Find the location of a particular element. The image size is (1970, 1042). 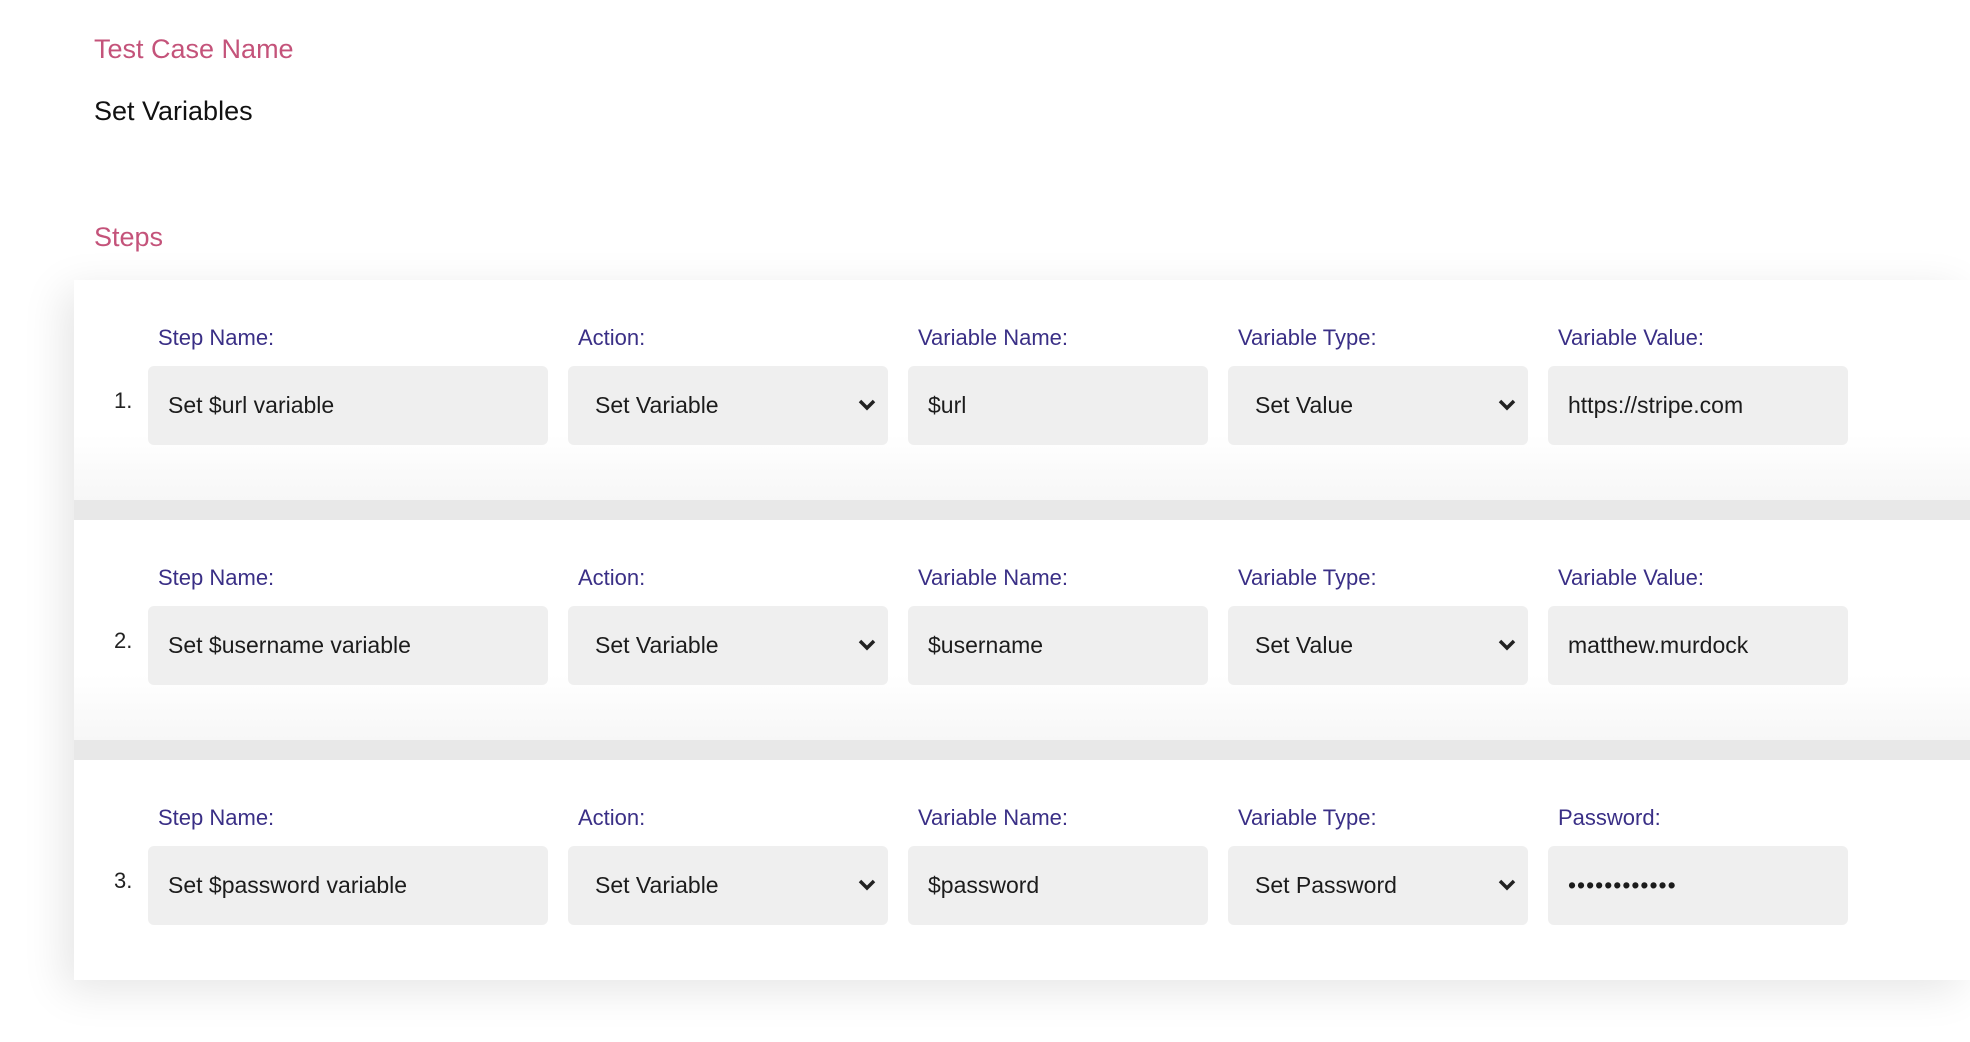

step-name-input: Set $password variable is located at coordinates (348, 885).